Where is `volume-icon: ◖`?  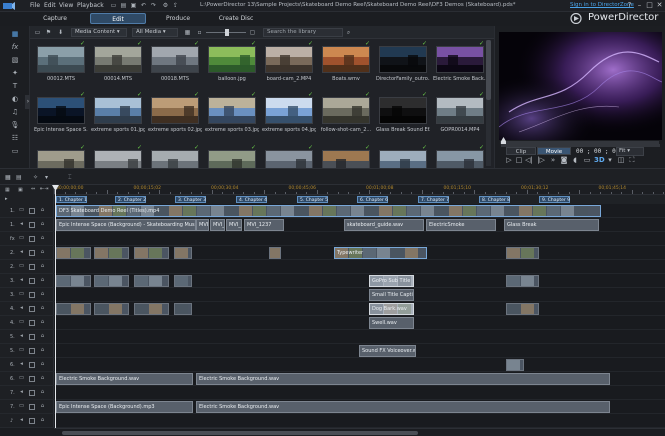 volume-icon: ◖ is located at coordinates (575, 160).